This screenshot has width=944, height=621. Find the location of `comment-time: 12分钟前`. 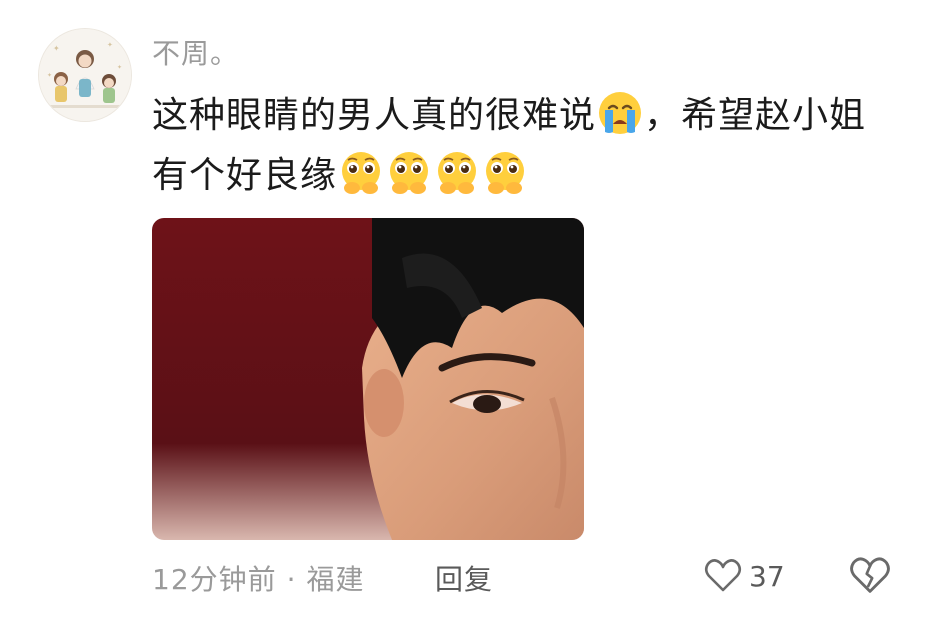

comment-time: 12分钟前 is located at coordinates (214, 579).